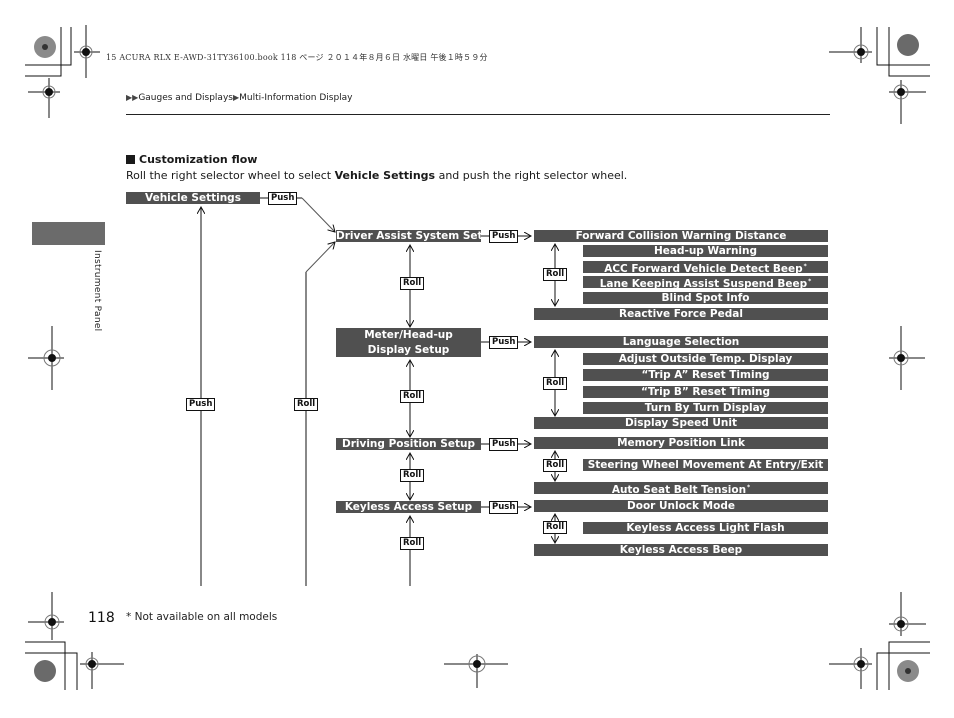 Image resolution: width=954 pixels, height=718 pixels. I want to click on submenu-item: Auto Seat Belt Tension*, so click(681, 488).